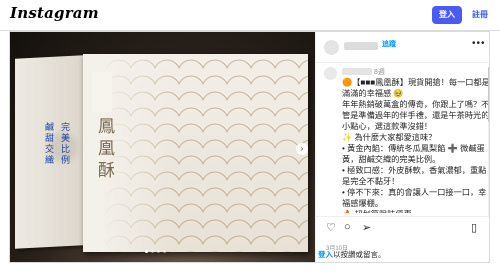 This screenshot has height=278, width=500. What do you see at coordinates (250, 15) in the screenshot?
I see `top-navbar: Instagram 登入 註冊` at bounding box center [250, 15].